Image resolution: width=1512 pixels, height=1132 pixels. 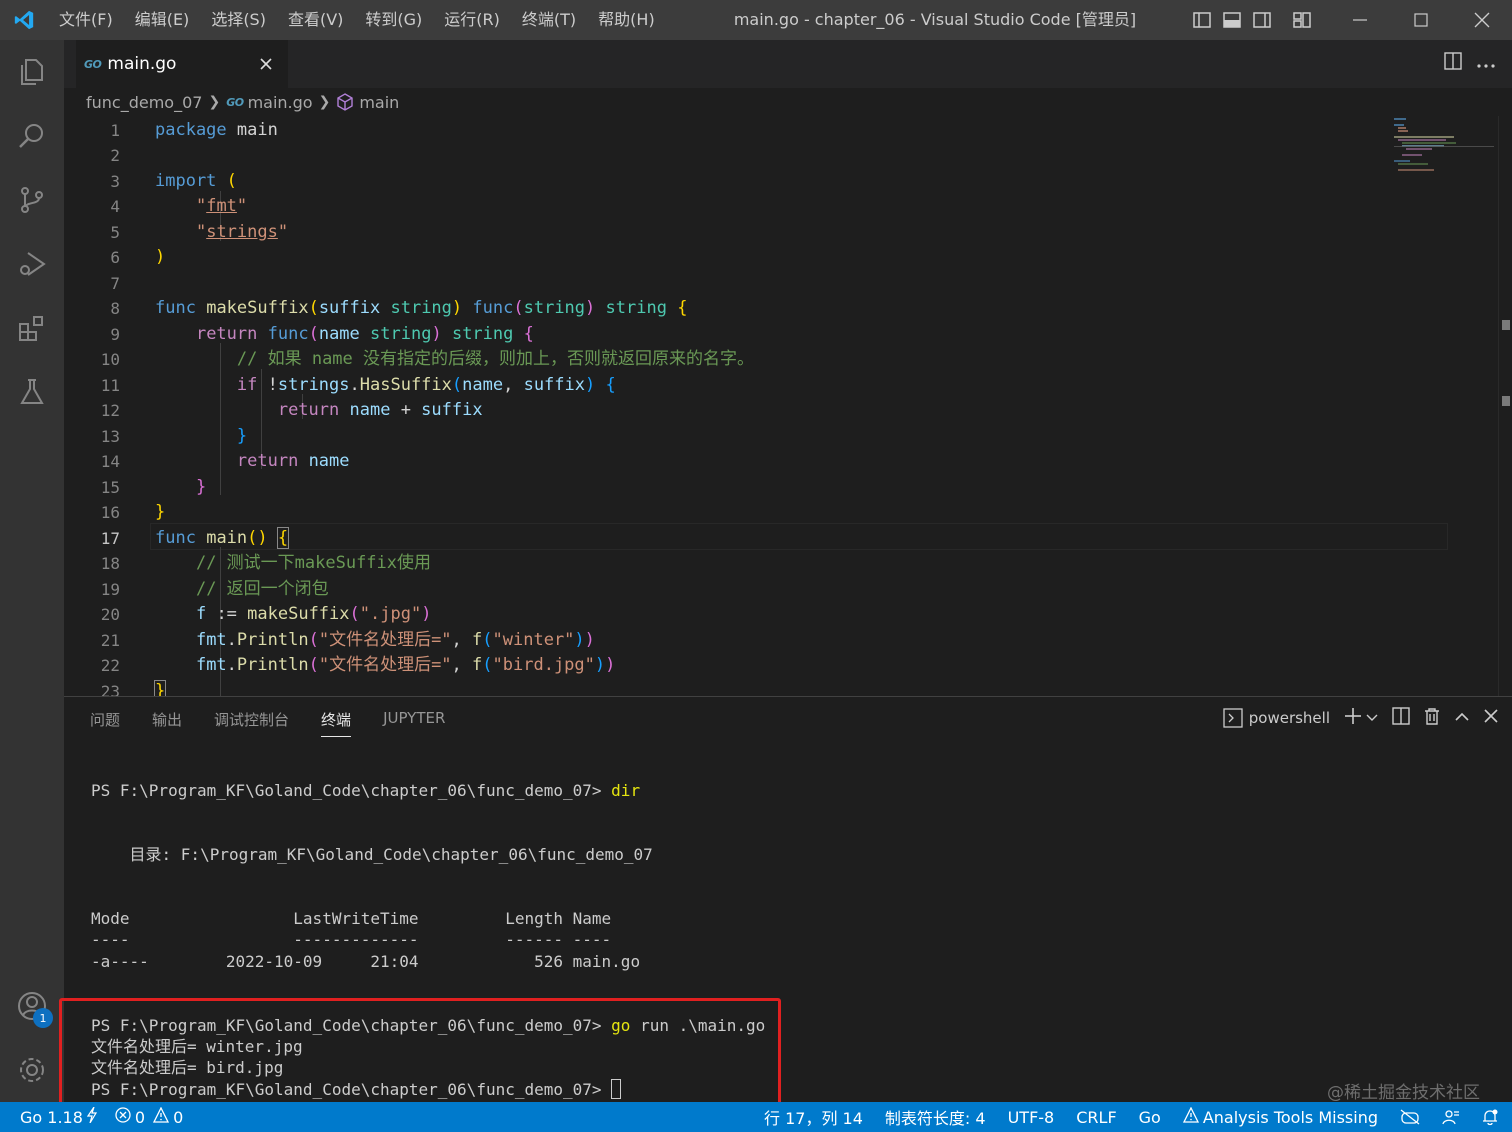 I want to click on go-version-status: Go 1.18, so click(x=58, y=1116).